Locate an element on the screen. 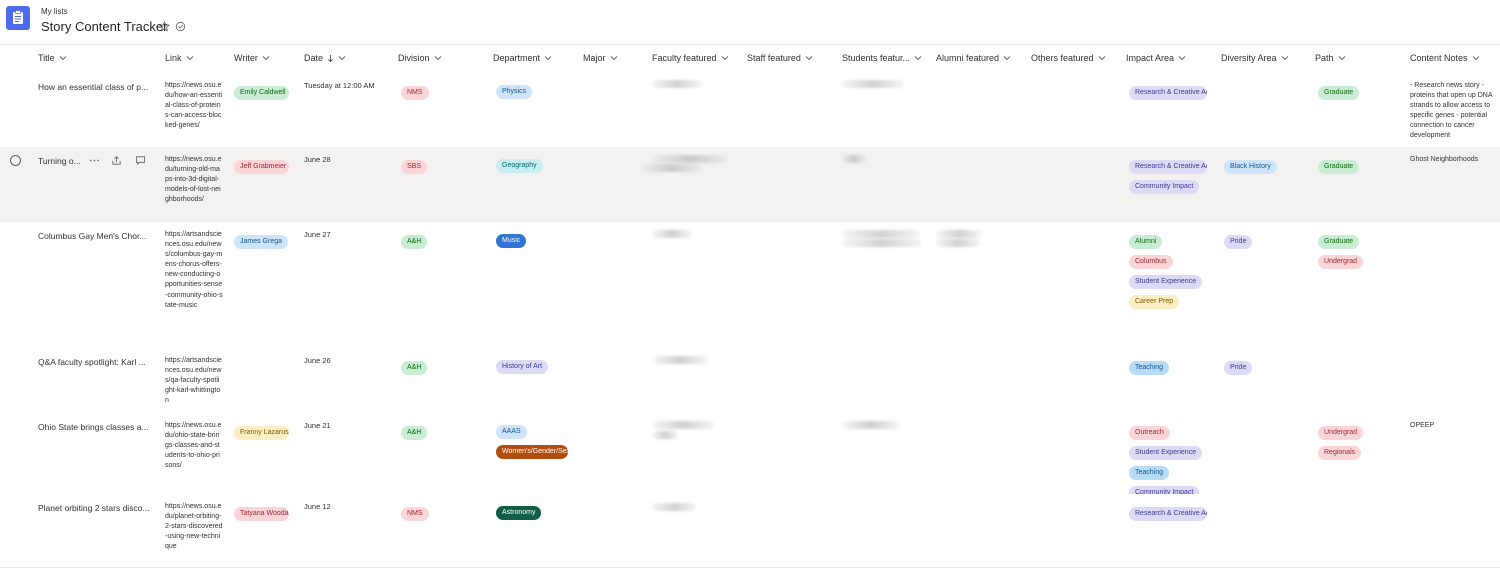 Image resolution: width=1500 pixels, height=568 pixels. info-check-icon is located at coordinates (180, 26).